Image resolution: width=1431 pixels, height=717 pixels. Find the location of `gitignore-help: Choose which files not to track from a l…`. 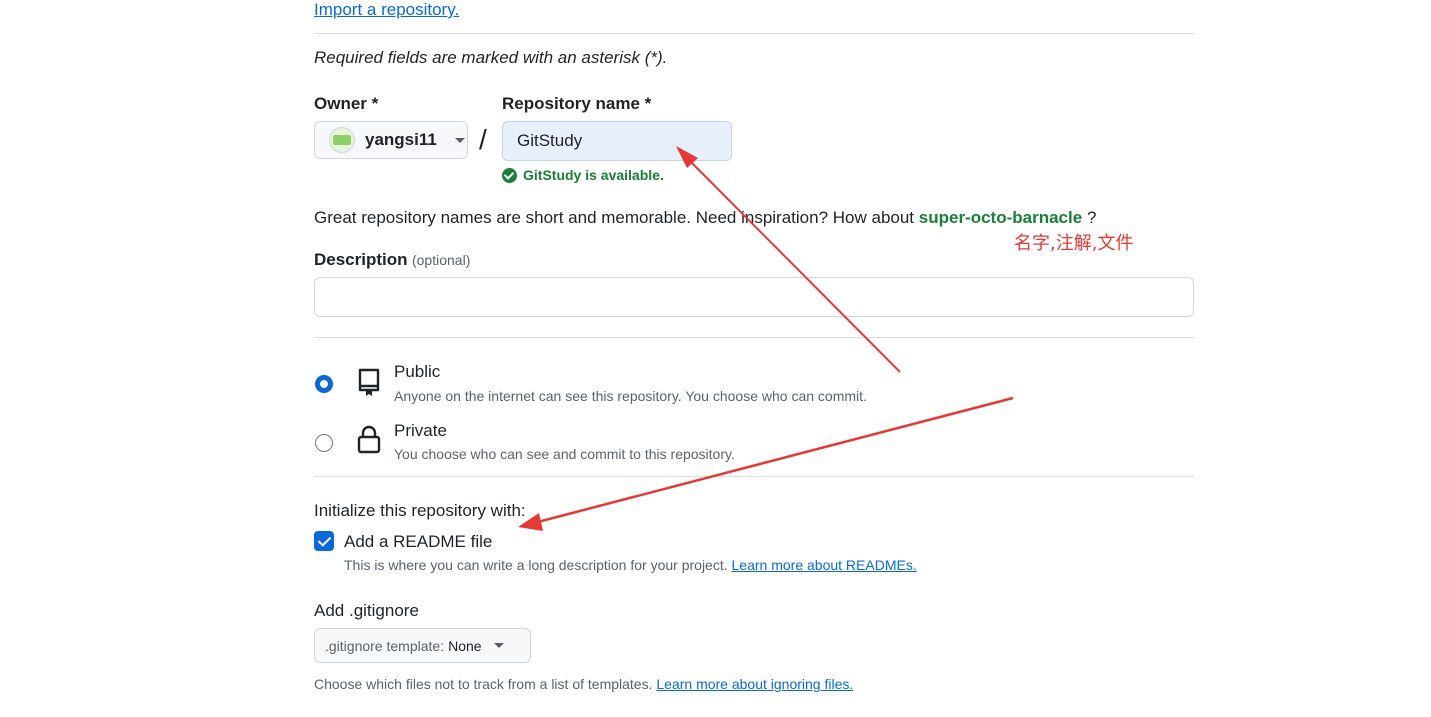

gitignore-help: Choose which files not to track from a l… is located at coordinates (583, 684).